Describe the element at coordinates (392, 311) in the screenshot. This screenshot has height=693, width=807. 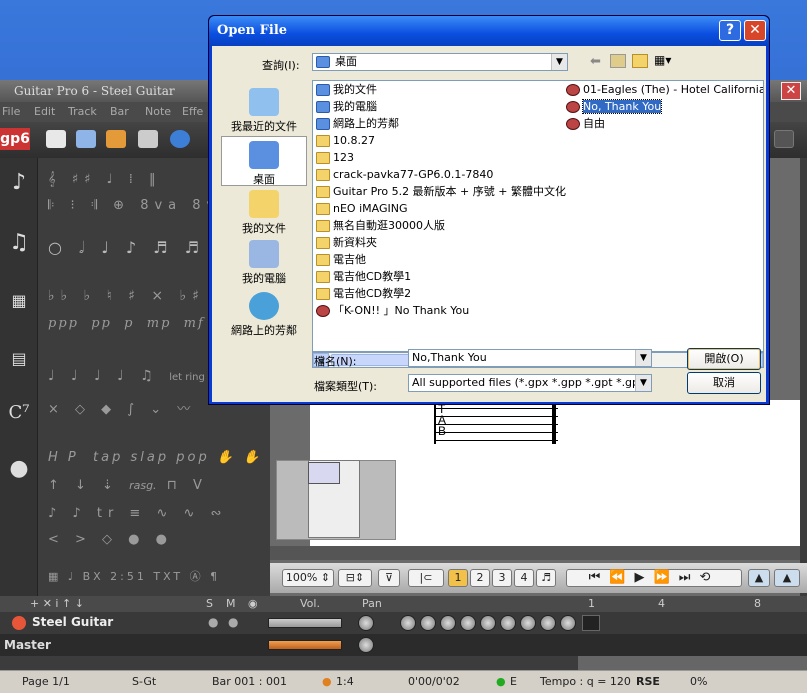
I see `list-item: 「K-ON!! 」No Thank You` at that location.